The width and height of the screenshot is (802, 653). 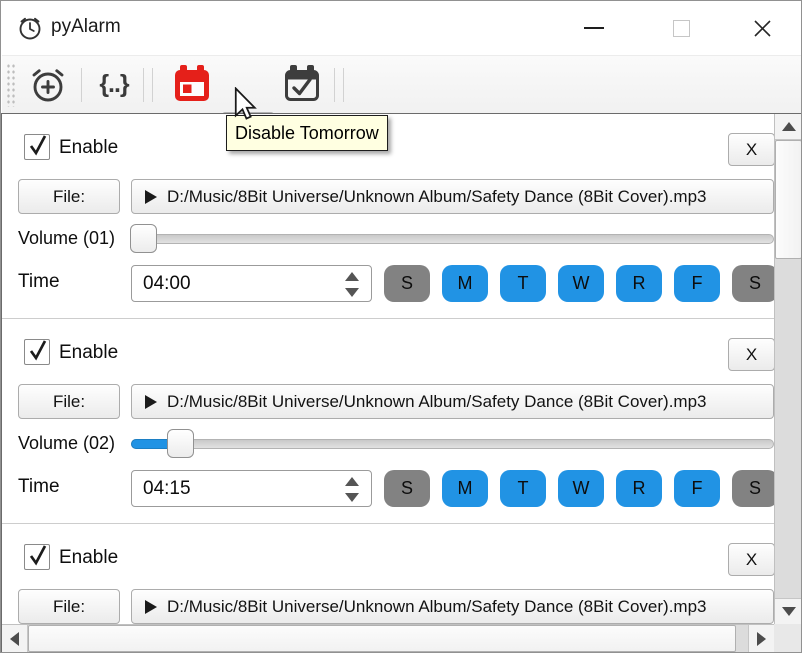 I want to click on alarm-clock-icon, so click(x=30, y=28).